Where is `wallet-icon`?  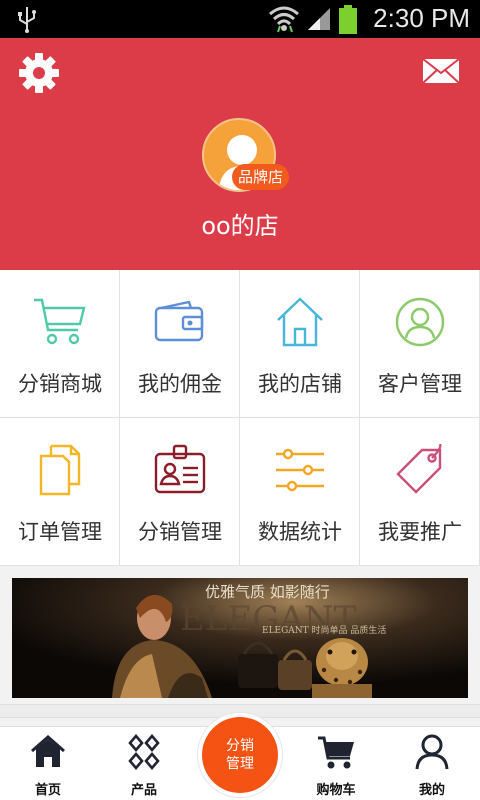 wallet-icon is located at coordinates (179, 321).